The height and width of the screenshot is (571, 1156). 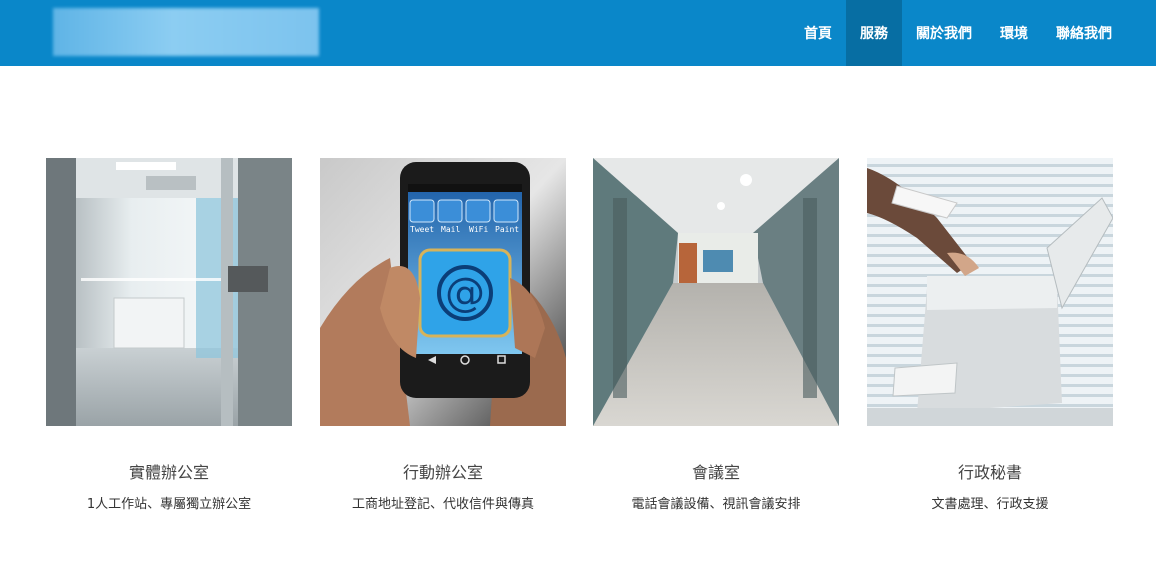 What do you see at coordinates (1084, 33) in the screenshot?
I see `nav-item-contact: 聯絡我們` at bounding box center [1084, 33].